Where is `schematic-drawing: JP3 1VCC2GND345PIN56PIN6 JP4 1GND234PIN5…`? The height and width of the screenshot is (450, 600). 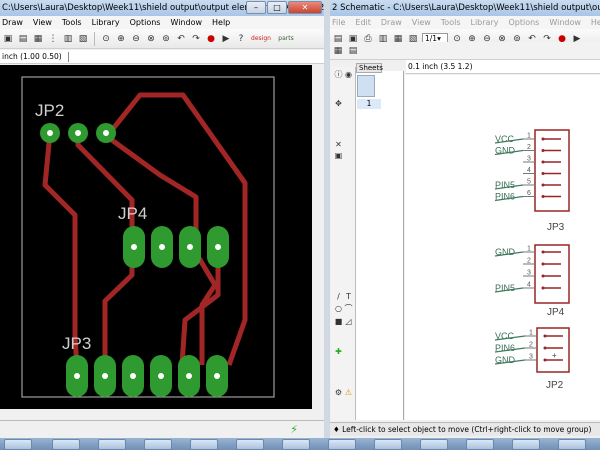 schematic-drawing: JP3 1VCC2GND345PIN56PIN6 JP4 1GND234PIN5… is located at coordinates (532, 260).